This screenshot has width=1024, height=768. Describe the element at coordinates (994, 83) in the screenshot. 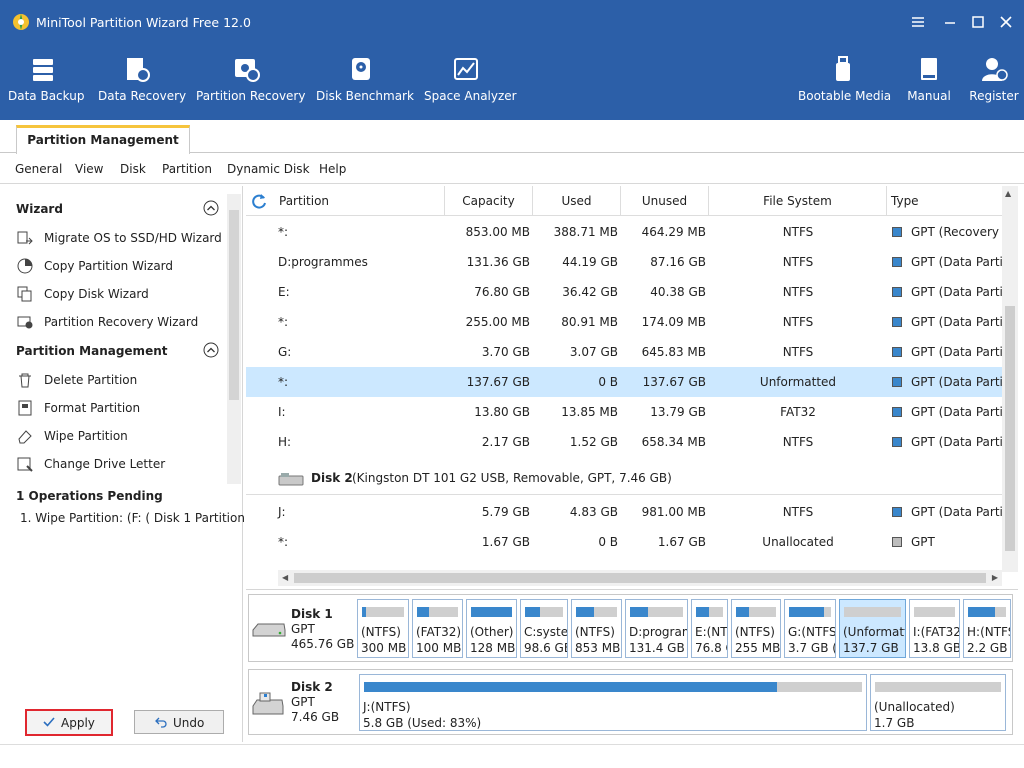

I see `register-button: Register` at that location.